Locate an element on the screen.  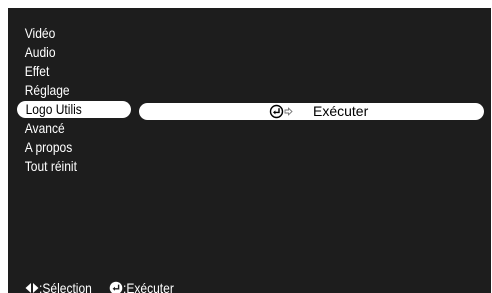
menu-item-tout-reinit: Tout réinit is located at coordinates (66, 166).